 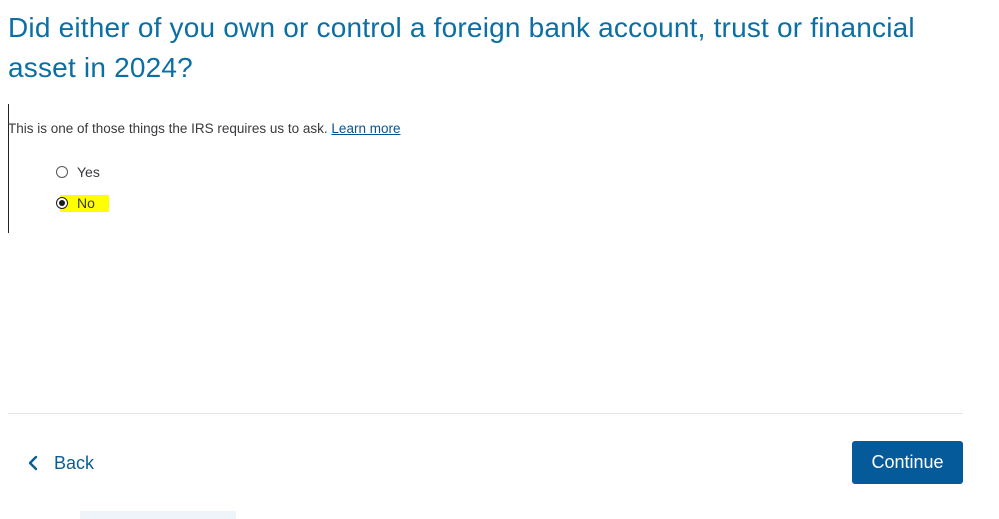 I want to click on footer-divider, so click(x=485, y=413).